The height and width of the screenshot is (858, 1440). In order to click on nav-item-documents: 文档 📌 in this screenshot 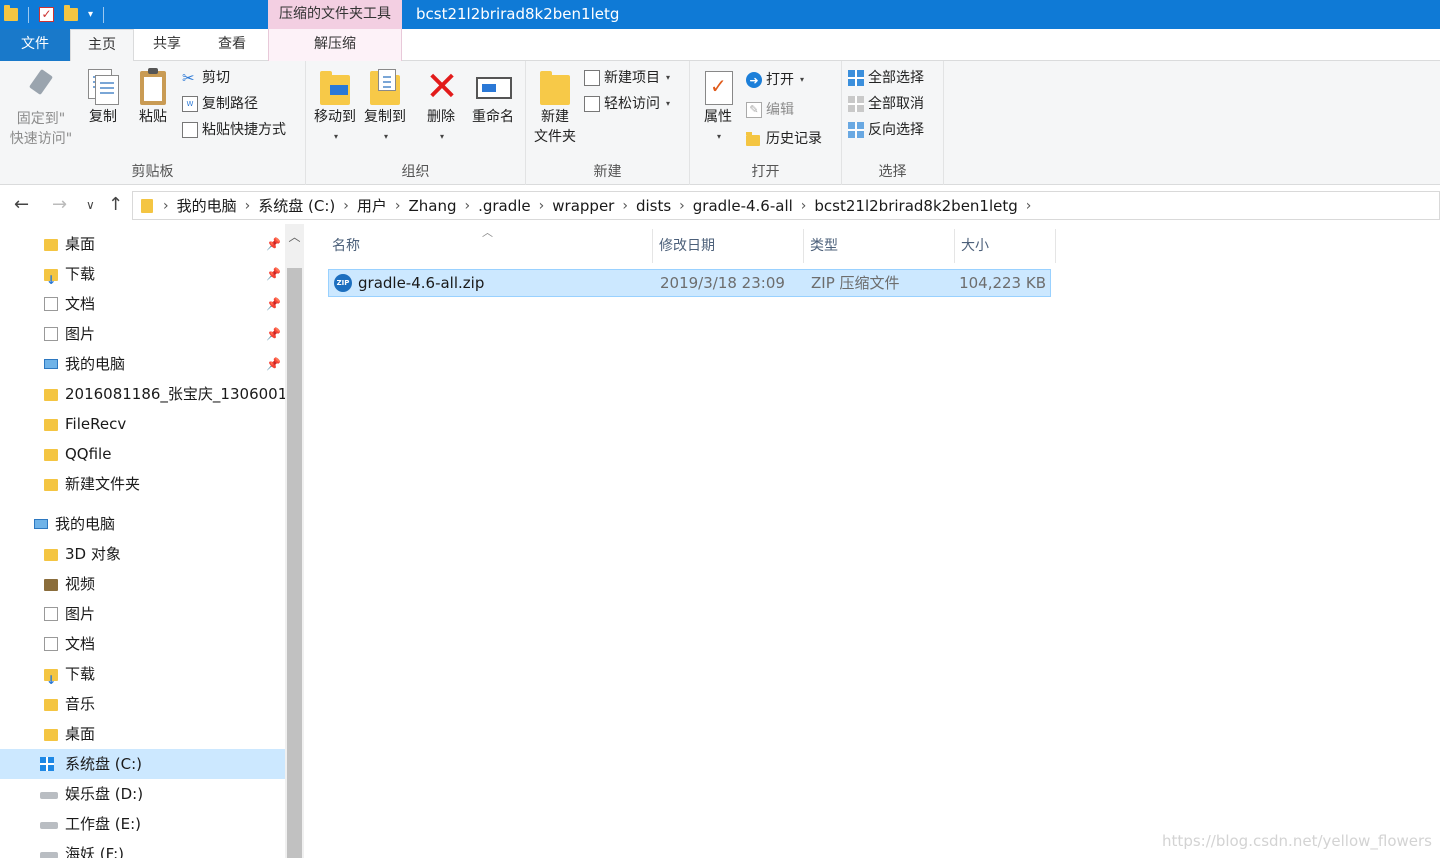, I will do `click(142, 304)`.